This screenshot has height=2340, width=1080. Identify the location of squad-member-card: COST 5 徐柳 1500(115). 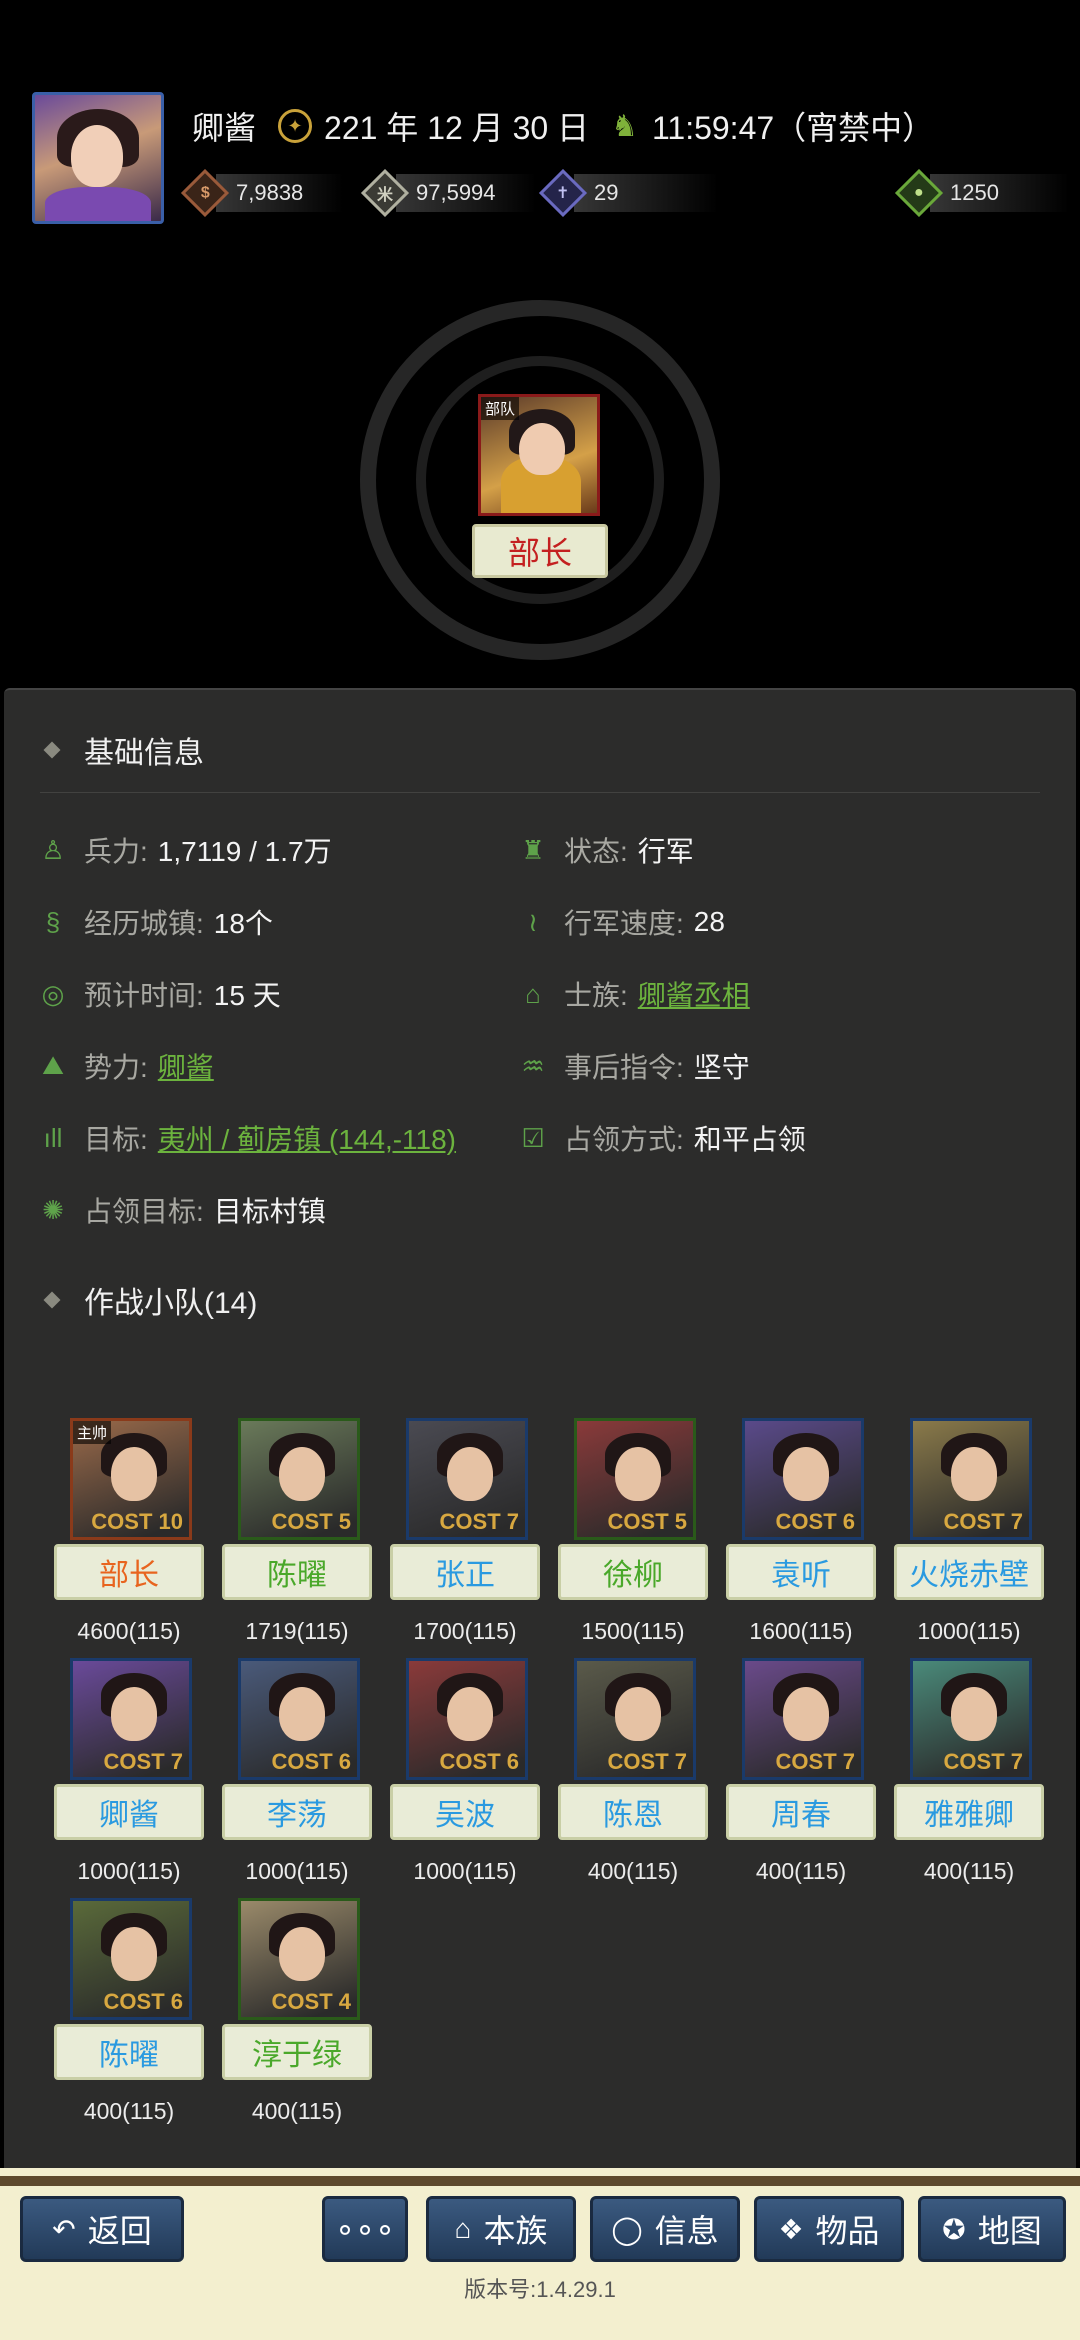
(633, 1538).